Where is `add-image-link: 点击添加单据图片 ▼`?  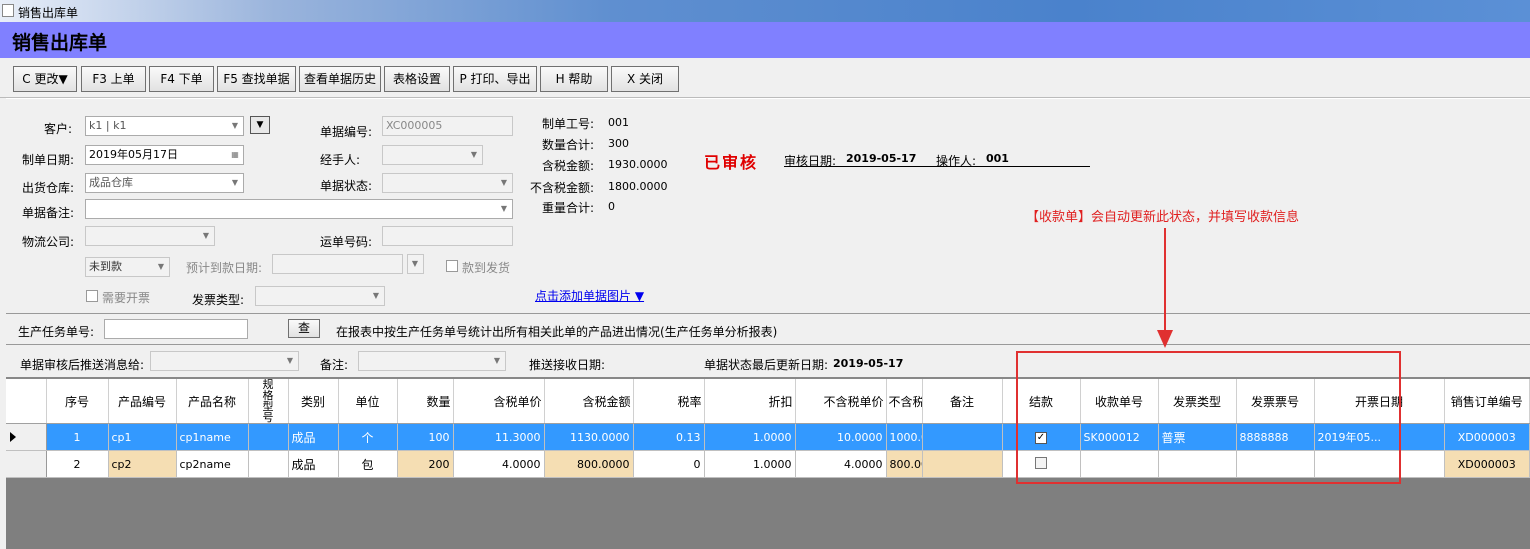
add-image-link: 点击添加单据图片 ▼ is located at coordinates (589, 295).